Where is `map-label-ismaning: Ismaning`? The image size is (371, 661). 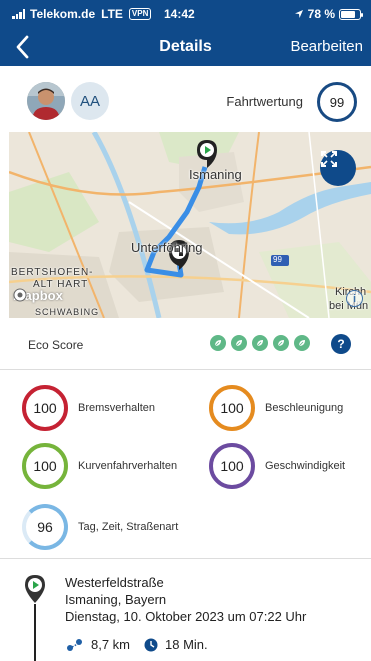
map-label-ismaning: Ismaning is located at coordinates (215, 174).